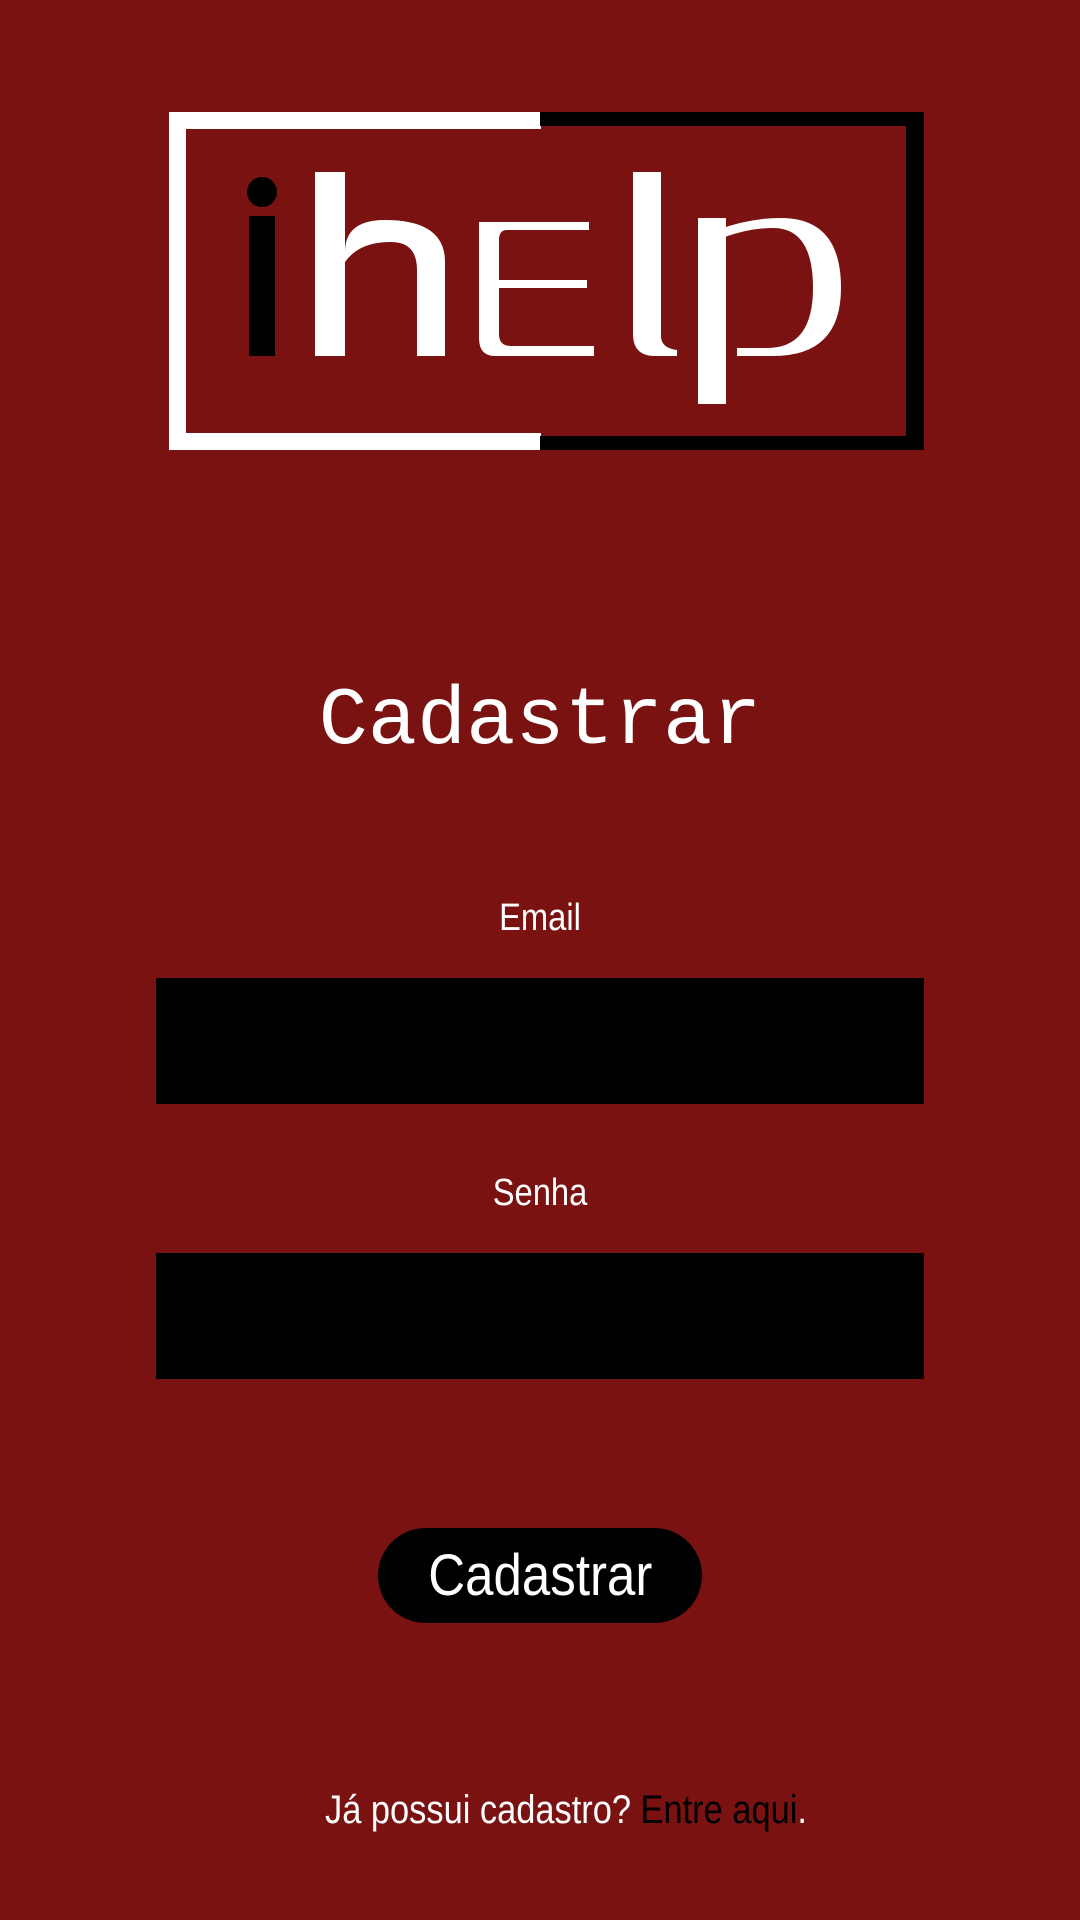 This screenshot has height=1920, width=1080. What do you see at coordinates (718, 1810) in the screenshot?
I see `login-link: Entre aqui` at bounding box center [718, 1810].